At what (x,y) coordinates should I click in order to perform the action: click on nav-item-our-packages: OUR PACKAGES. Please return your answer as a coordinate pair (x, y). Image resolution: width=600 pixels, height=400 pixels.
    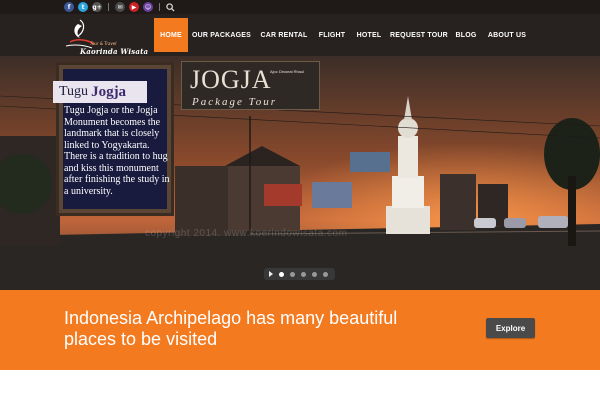
    Looking at the image, I should click on (221, 35).